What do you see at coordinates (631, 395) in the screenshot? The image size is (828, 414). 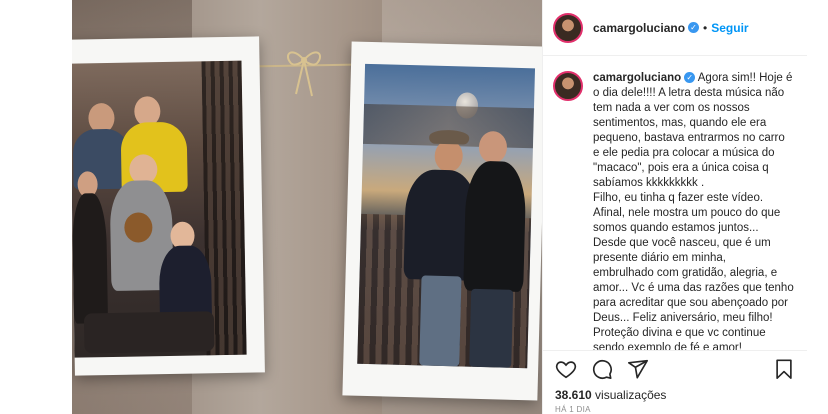 I see `views-label: visualizações` at bounding box center [631, 395].